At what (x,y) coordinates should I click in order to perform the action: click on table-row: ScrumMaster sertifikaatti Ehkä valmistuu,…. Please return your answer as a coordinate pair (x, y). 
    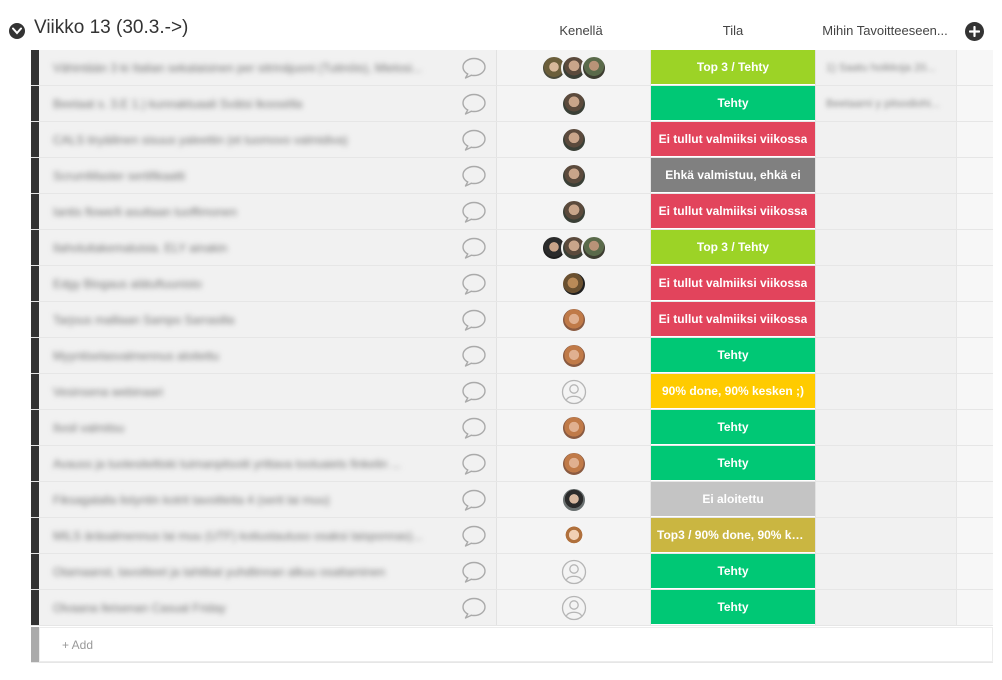
    Looking at the image, I should click on (512, 176).